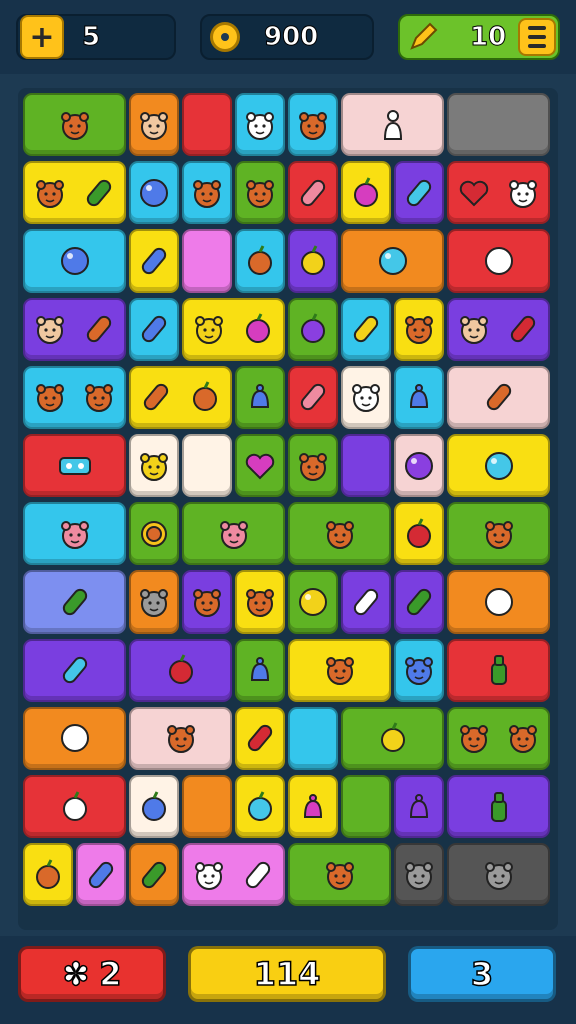  I want to click on score-button: 114, so click(287, 974).